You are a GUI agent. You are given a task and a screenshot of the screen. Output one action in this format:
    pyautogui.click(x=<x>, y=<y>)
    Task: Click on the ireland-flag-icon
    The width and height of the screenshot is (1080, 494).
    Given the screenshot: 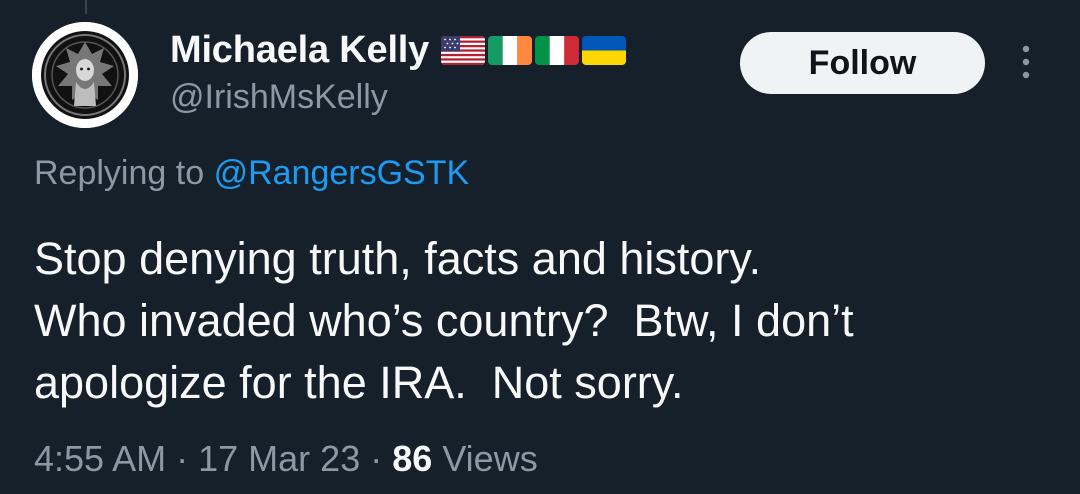 What is the action you would take?
    pyautogui.click(x=510, y=50)
    